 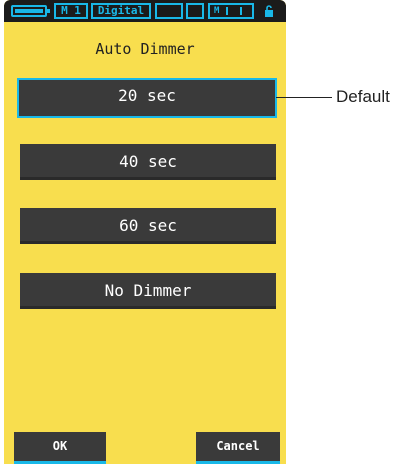 I want to click on channel-indicator: M, so click(x=231, y=11).